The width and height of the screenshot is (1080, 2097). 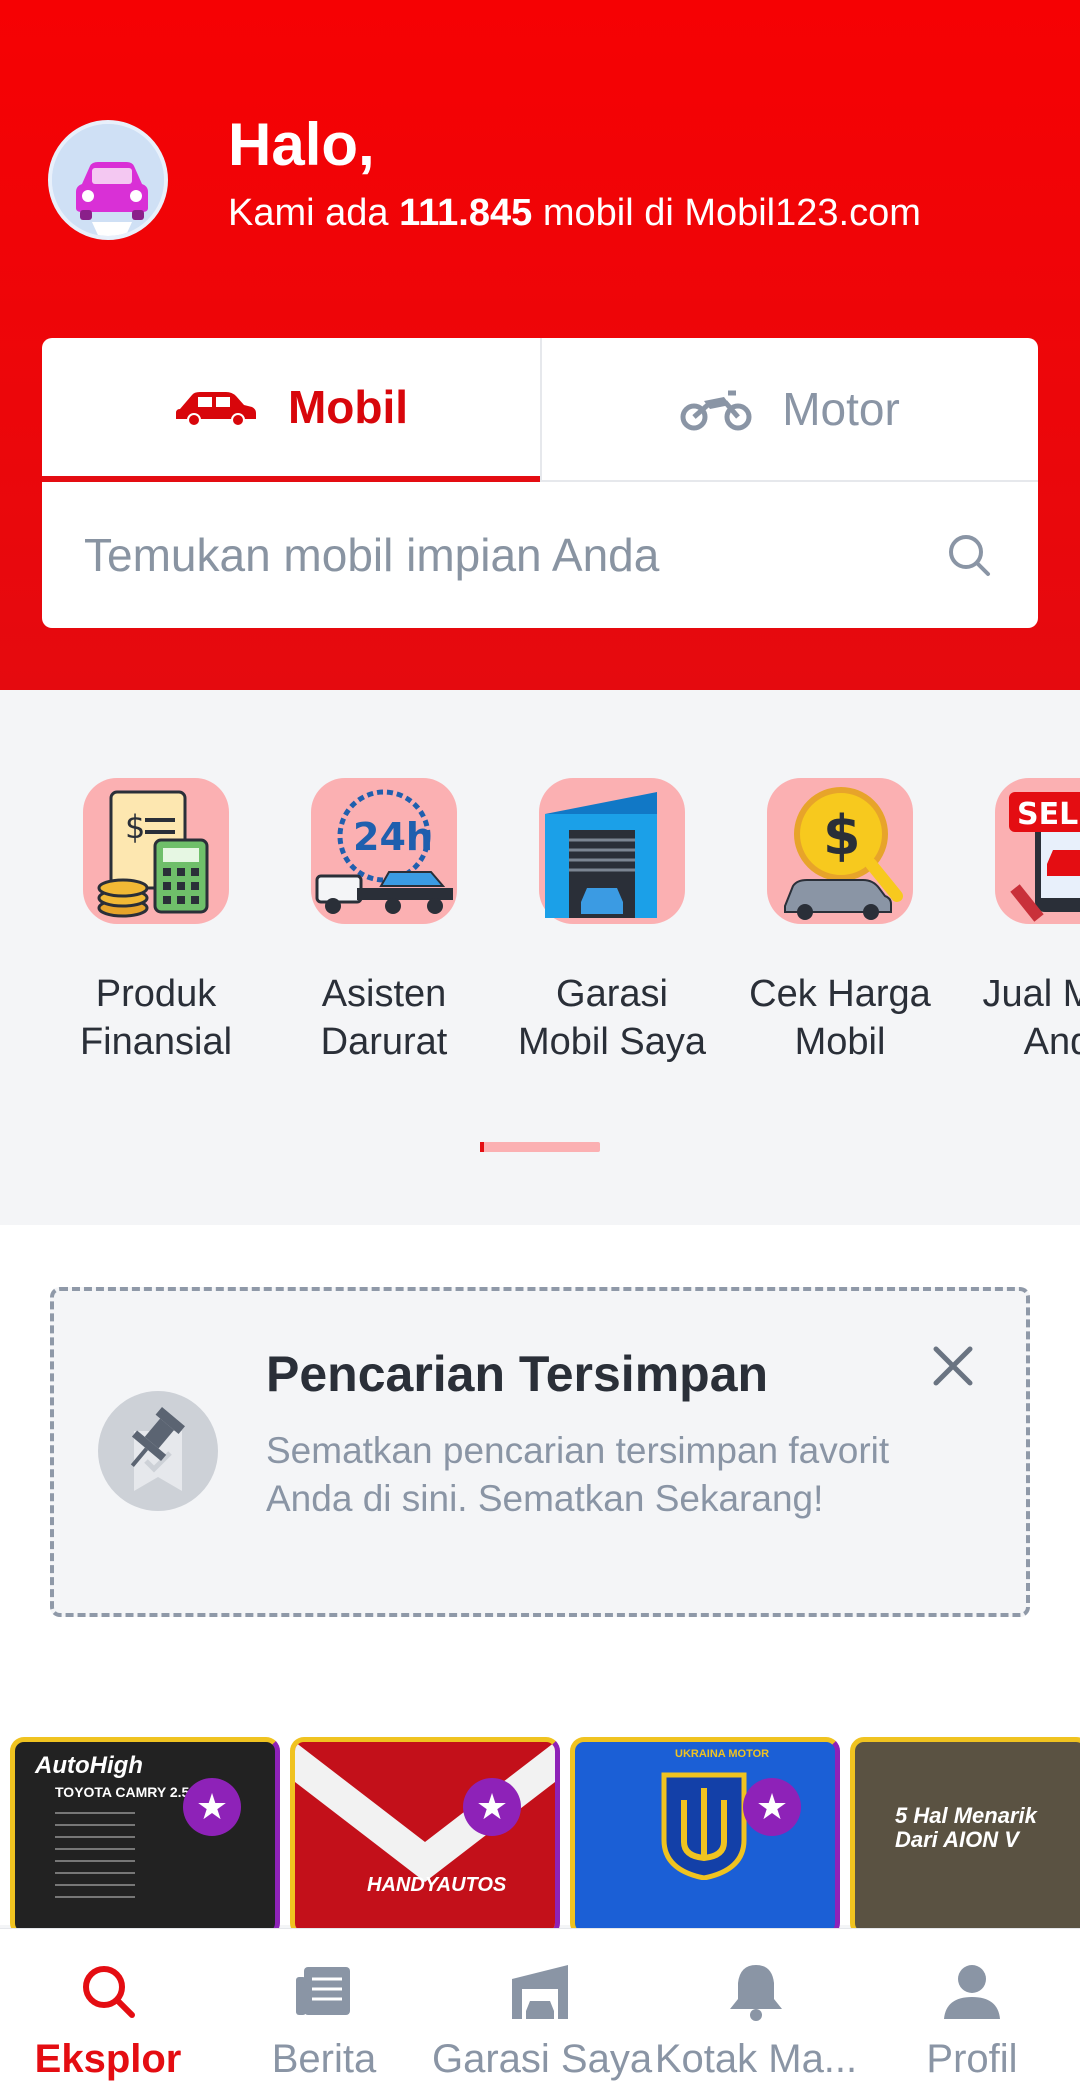 What do you see at coordinates (372, 555) in the screenshot?
I see `search-placeholder: Temukan mobil impian Anda` at bounding box center [372, 555].